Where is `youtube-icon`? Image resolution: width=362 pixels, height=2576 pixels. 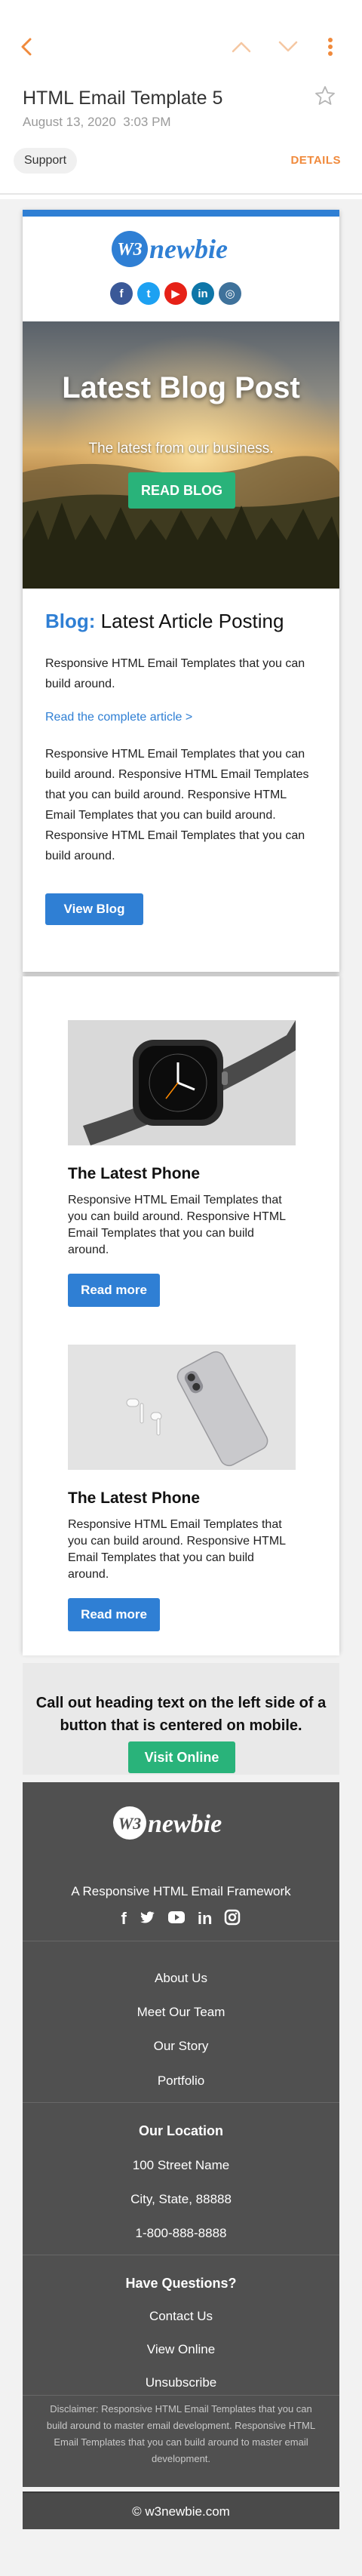 youtube-icon is located at coordinates (176, 1920).